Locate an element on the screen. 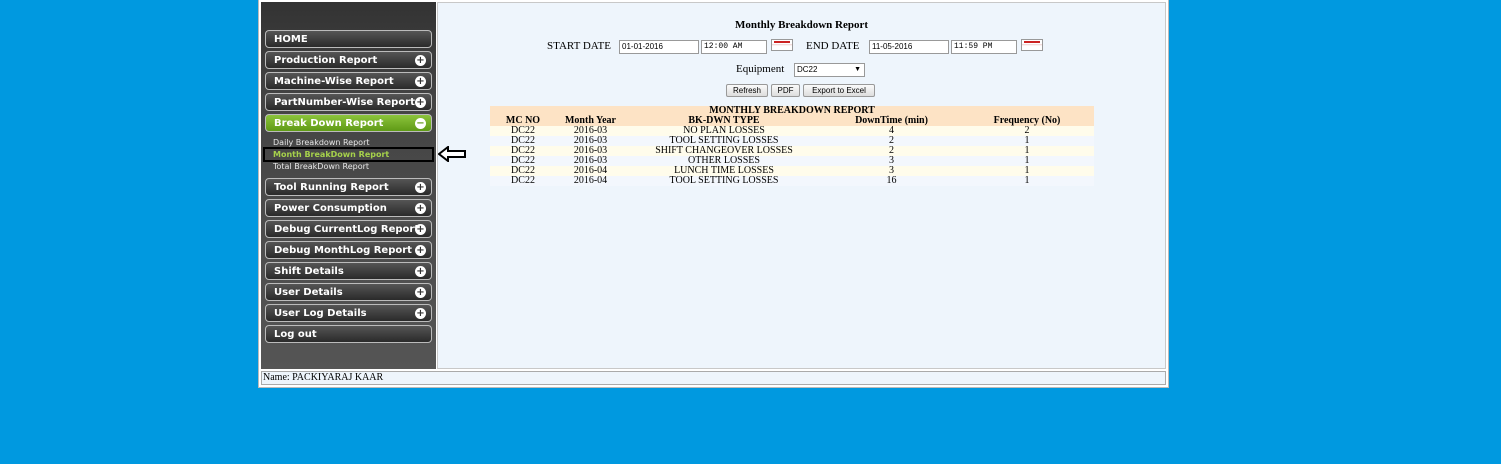 Image resolution: width=1501 pixels, height=464 pixels. nav-label: User Log Details is located at coordinates (320, 313).